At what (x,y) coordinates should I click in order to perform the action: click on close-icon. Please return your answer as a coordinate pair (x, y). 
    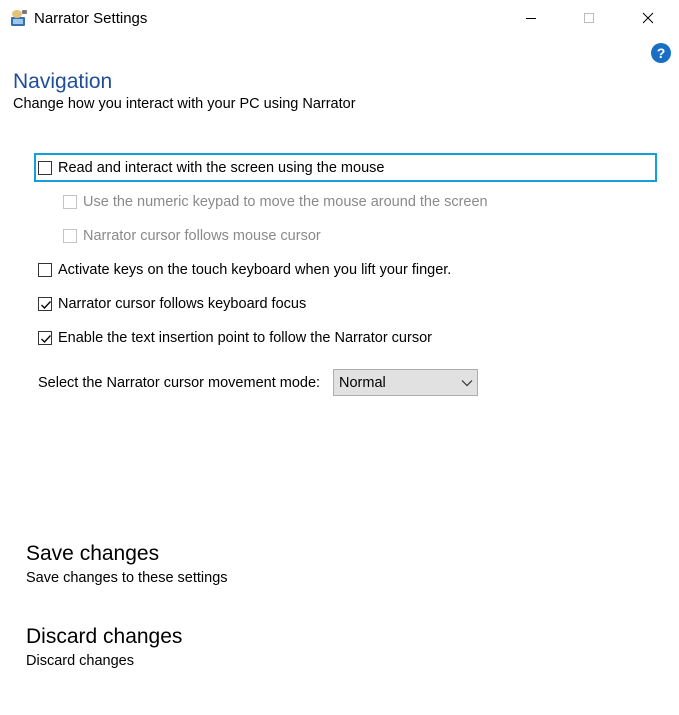
    Looking at the image, I should click on (648, 18).